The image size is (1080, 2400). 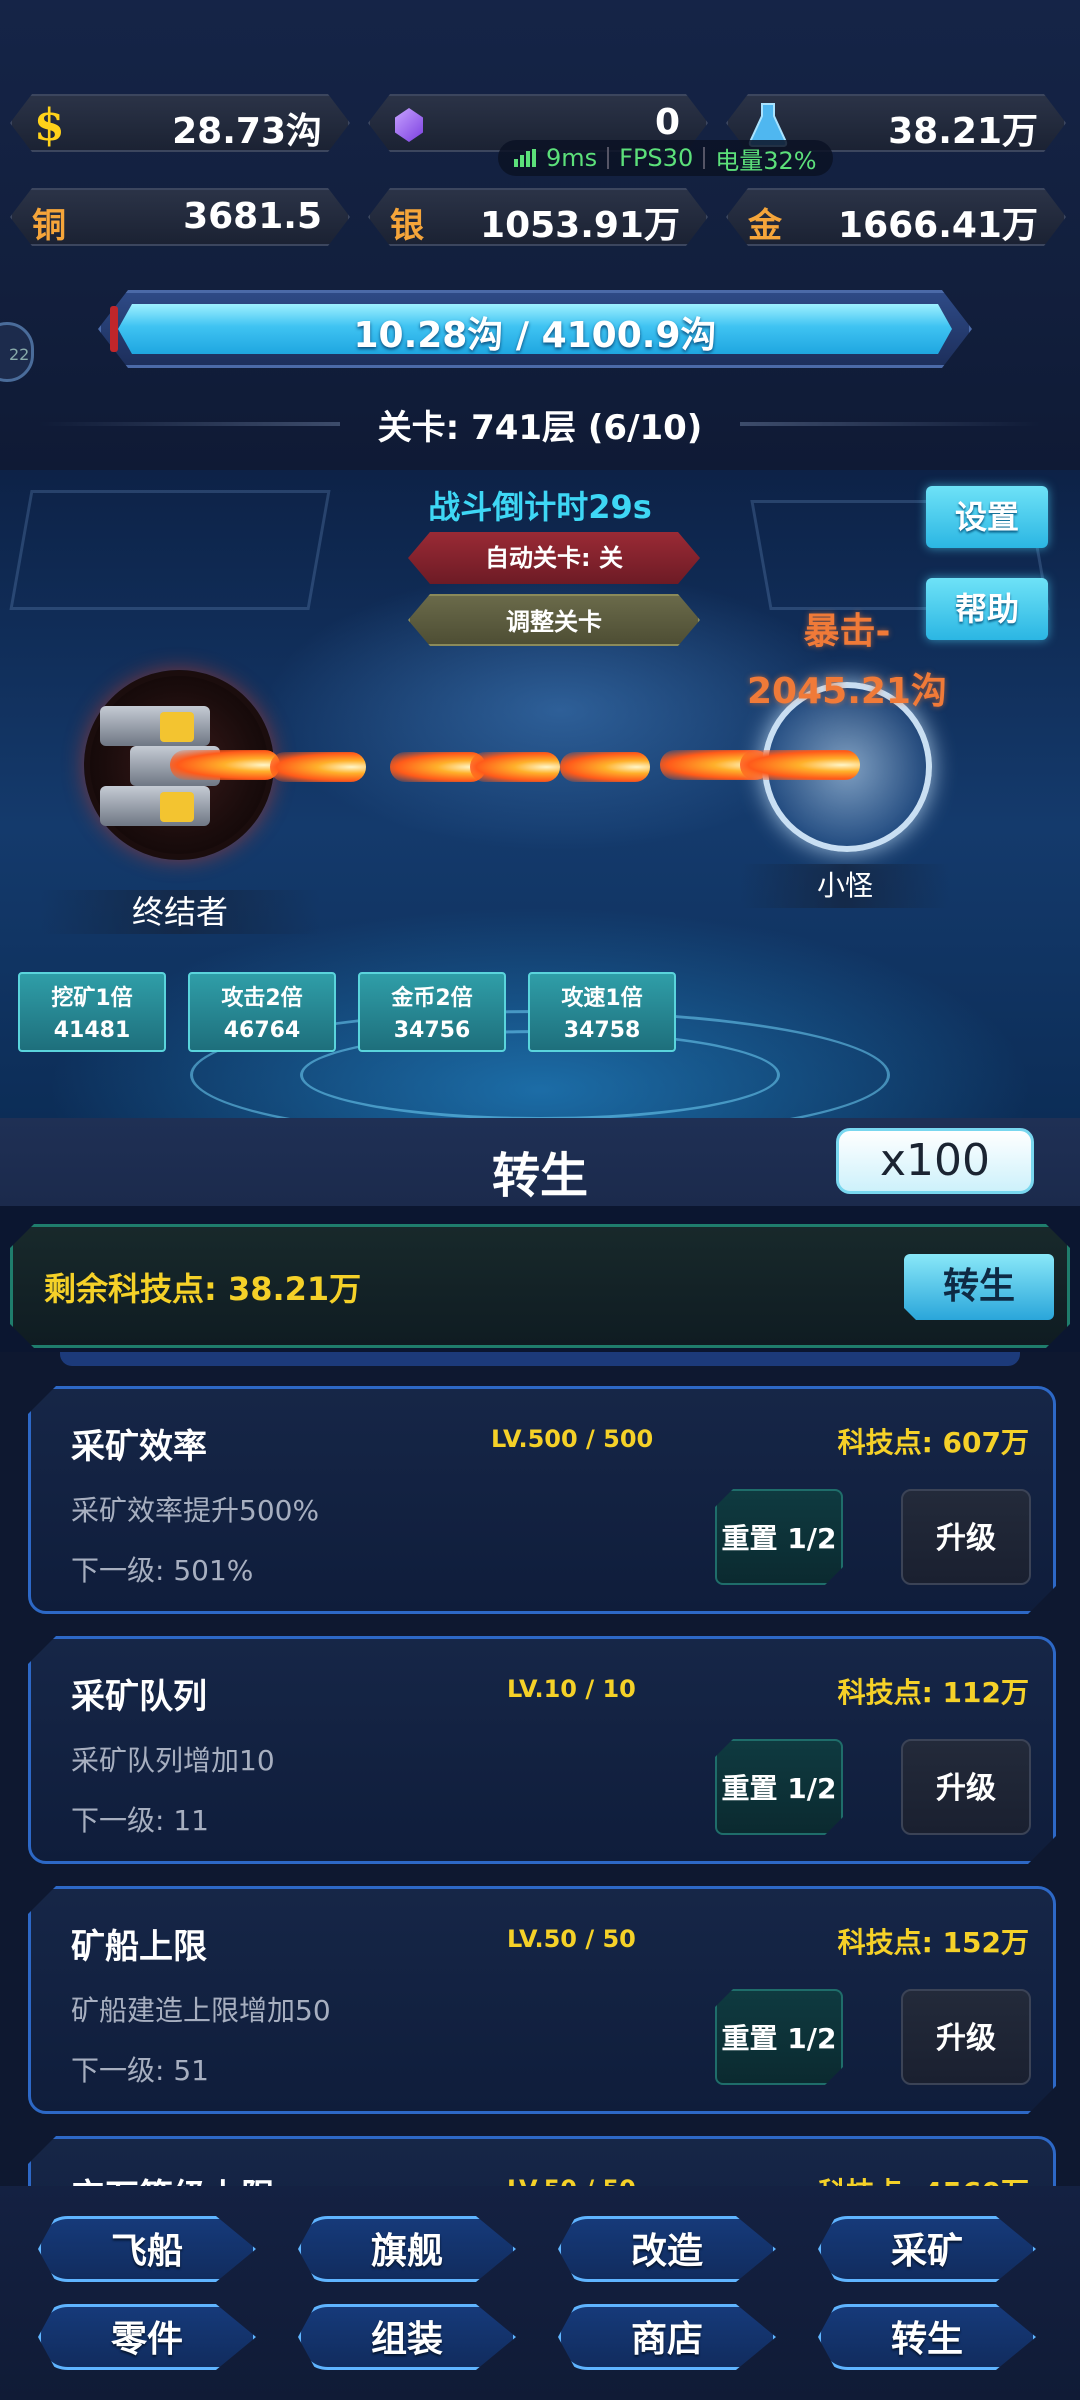 What do you see at coordinates (147, 2337) in the screenshot?
I see `nav-parts: 零件` at bounding box center [147, 2337].